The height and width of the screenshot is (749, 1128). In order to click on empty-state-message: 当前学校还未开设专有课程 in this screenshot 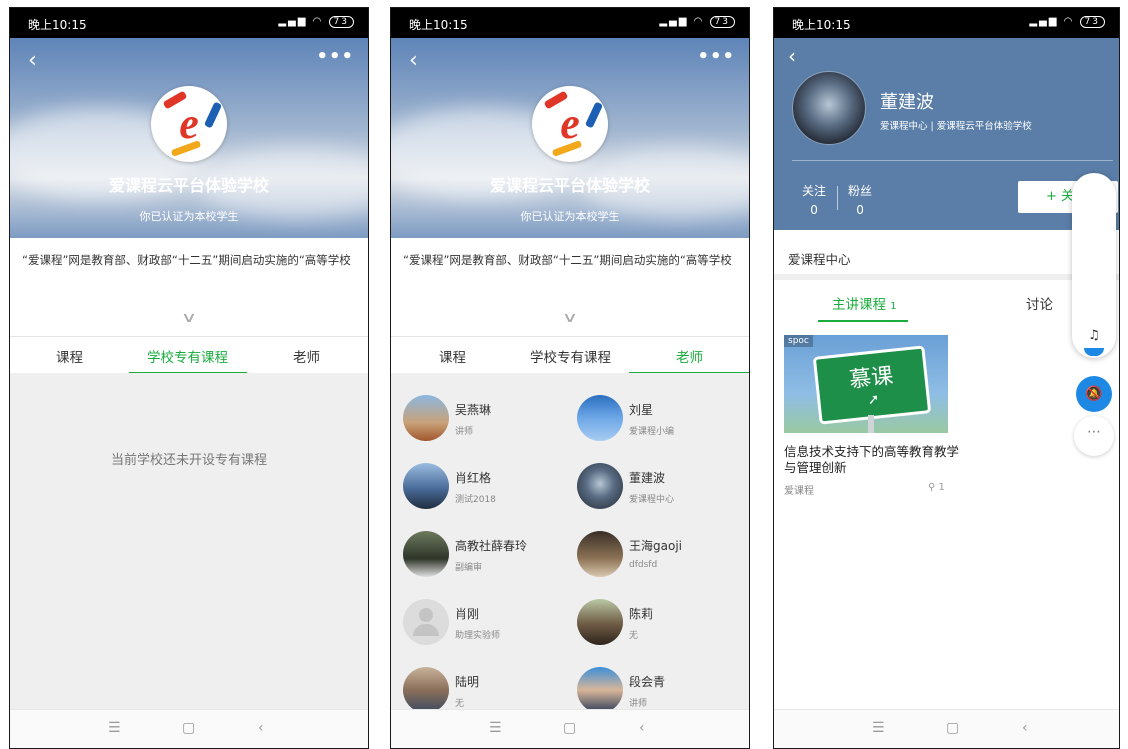, I will do `click(188, 460)`.